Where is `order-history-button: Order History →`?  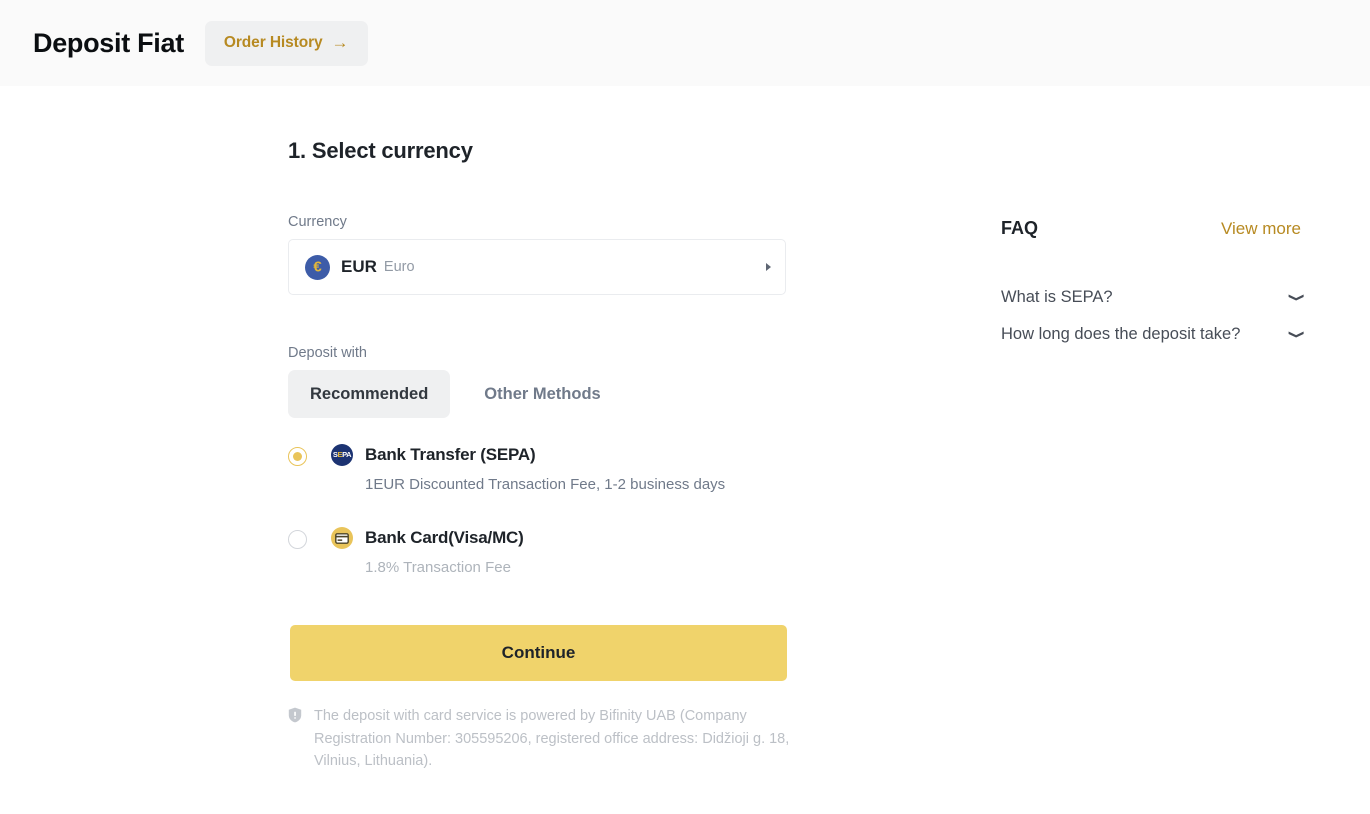 order-history-button: Order History → is located at coordinates (286, 43).